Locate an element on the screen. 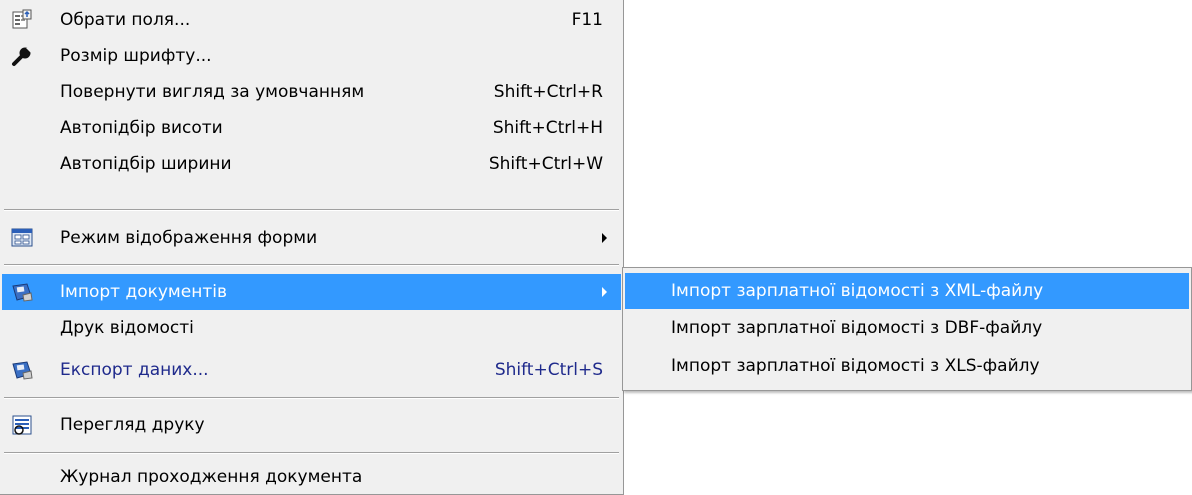 The image size is (1192, 495). menu-item-form-view-mode: Режим відображення форми is located at coordinates (311, 238).